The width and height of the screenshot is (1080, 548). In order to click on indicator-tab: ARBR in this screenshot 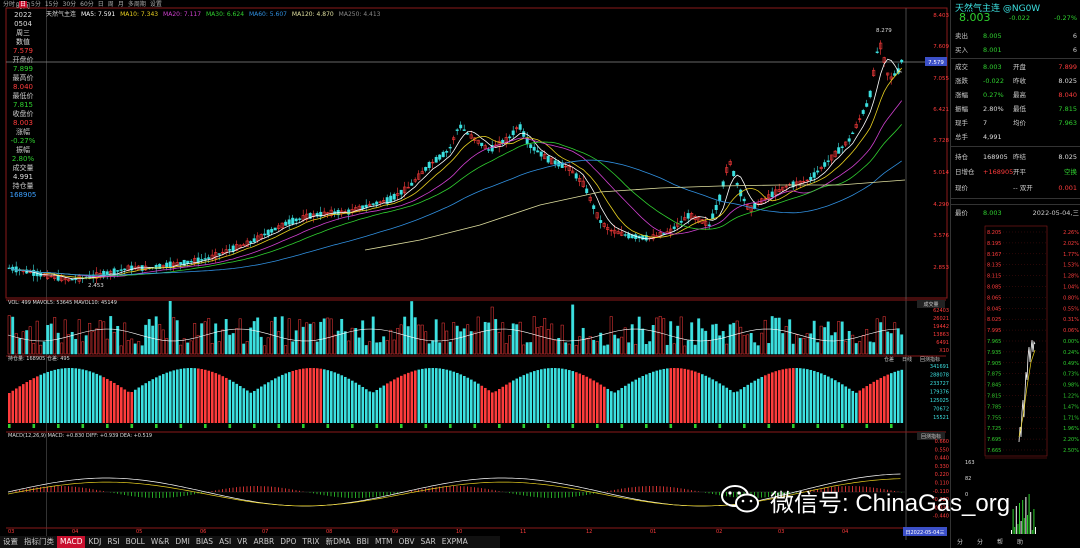, I will do `click(264, 542)`.